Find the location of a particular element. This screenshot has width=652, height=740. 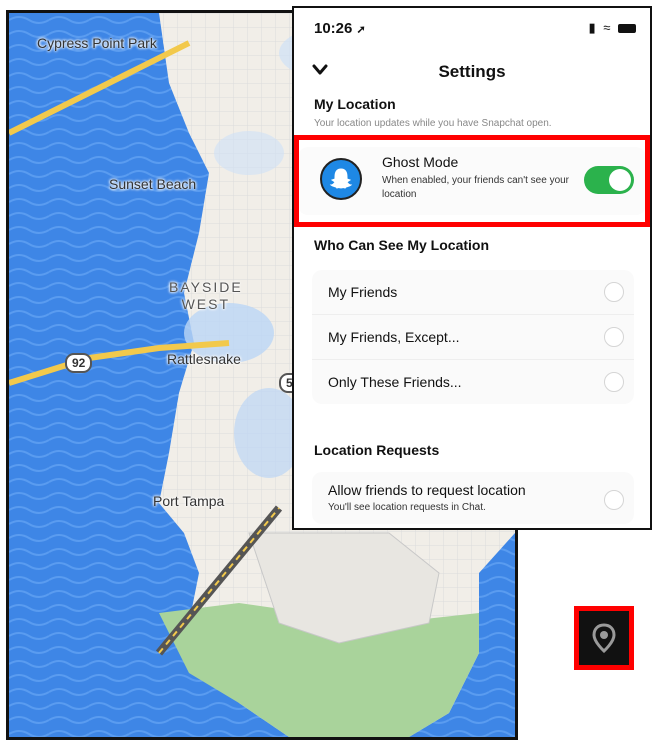

status-time-text: 10:26 is located at coordinates (333, 28).